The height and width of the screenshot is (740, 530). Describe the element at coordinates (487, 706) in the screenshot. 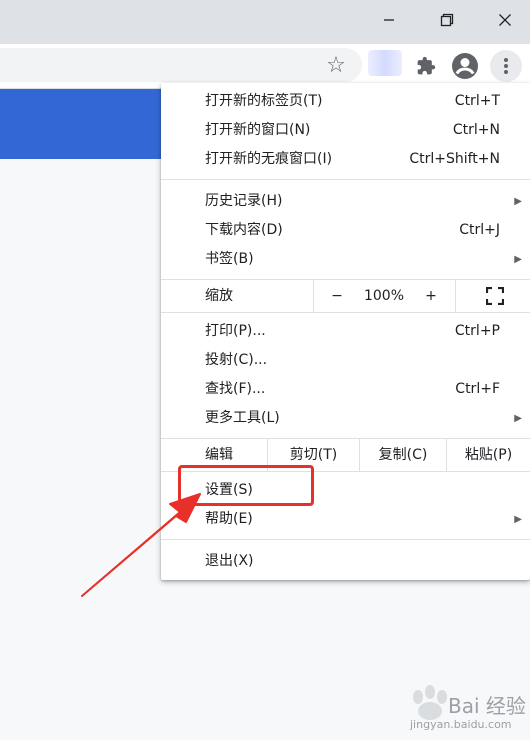

I see `watermark-text: Bai 经验` at that location.